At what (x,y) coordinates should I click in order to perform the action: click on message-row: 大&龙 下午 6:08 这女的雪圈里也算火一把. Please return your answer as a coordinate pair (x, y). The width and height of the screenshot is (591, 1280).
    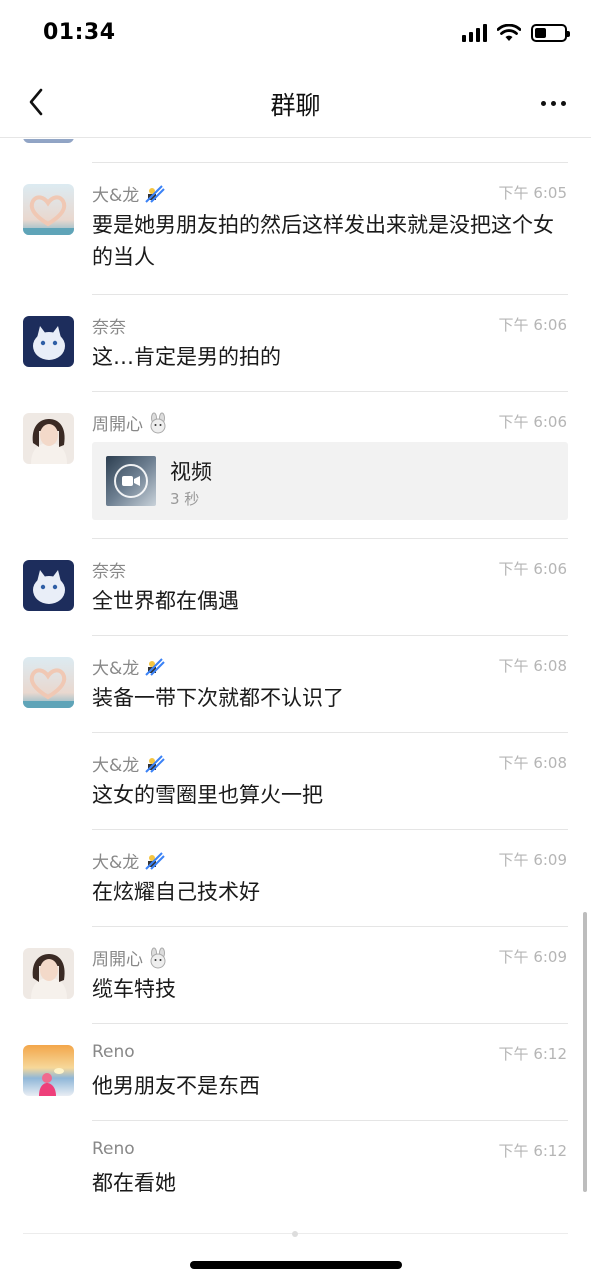
    Looking at the image, I should click on (295, 781).